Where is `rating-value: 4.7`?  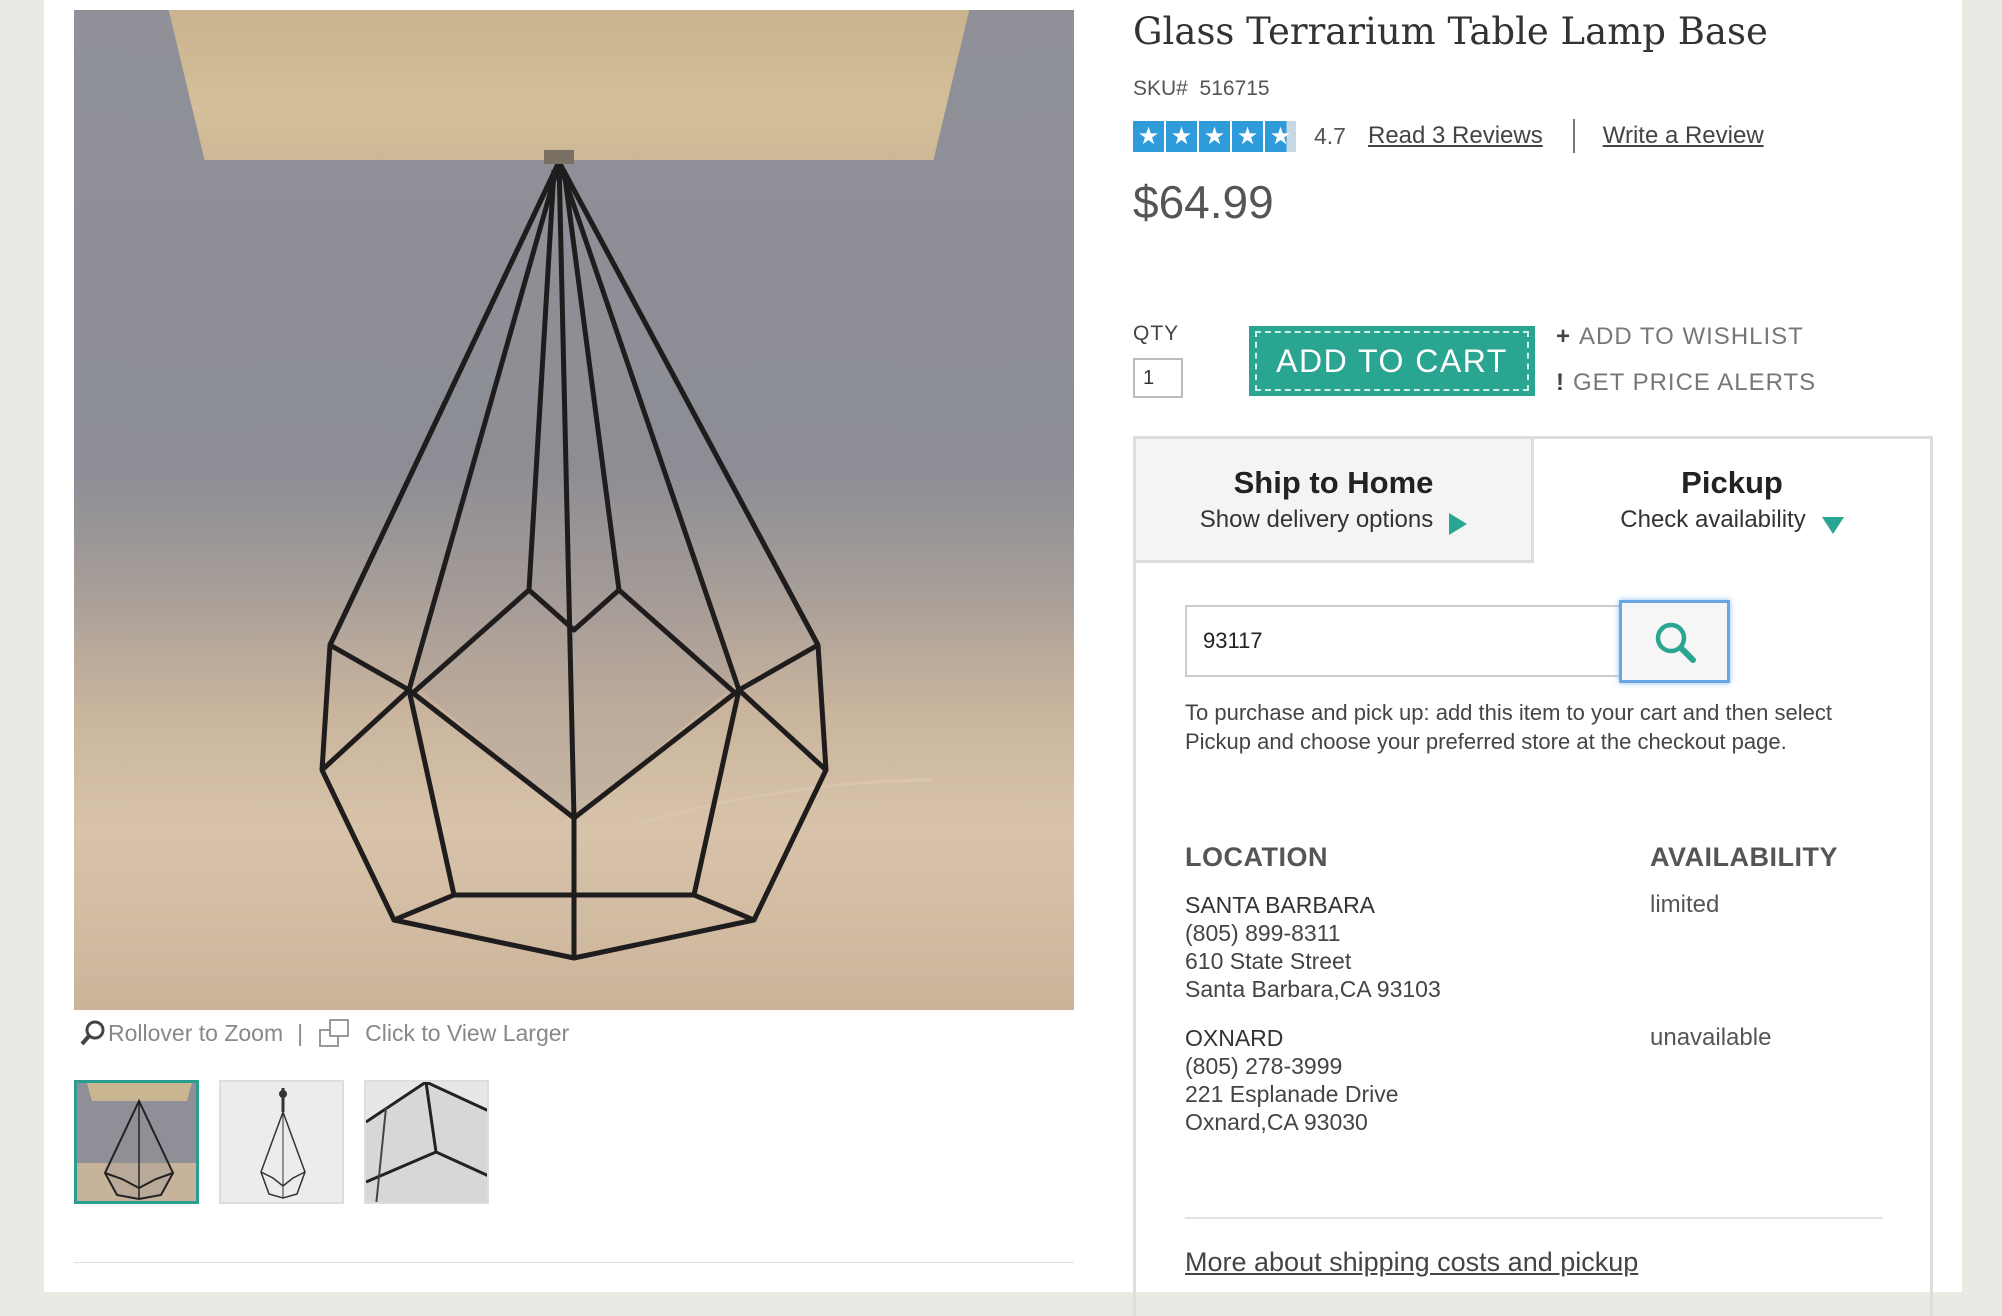 rating-value: 4.7 is located at coordinates (1330, 135).